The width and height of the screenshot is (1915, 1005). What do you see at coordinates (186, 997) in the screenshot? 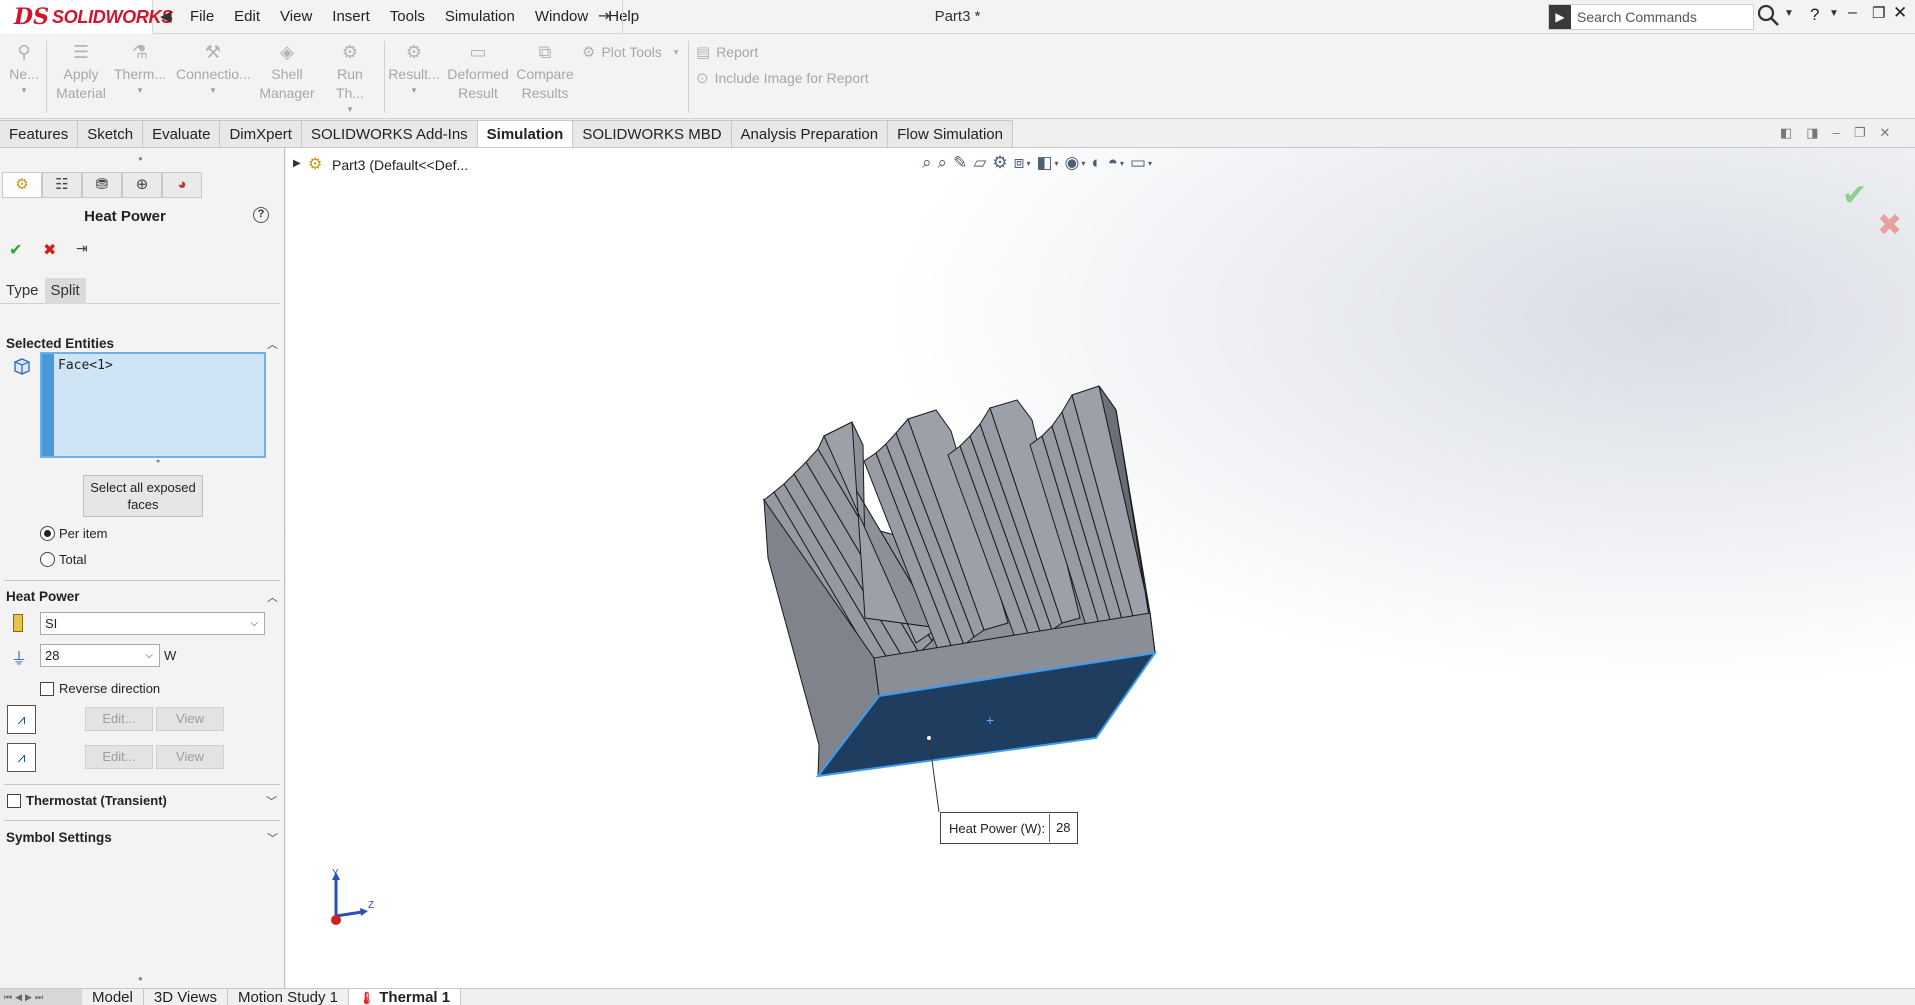
I see `tab-3d-views: 3D Views` at bounding box center [186, 997].